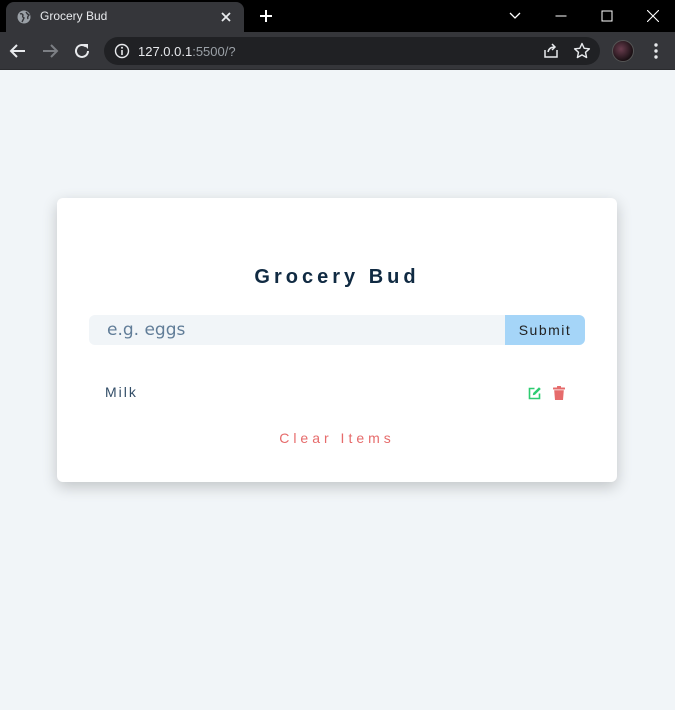 Image resolution: width=675 pixels, height=710 pixels. Describe the element at coordinates (623, 51) in the screenshot. I see `profile-avatar` at that location.